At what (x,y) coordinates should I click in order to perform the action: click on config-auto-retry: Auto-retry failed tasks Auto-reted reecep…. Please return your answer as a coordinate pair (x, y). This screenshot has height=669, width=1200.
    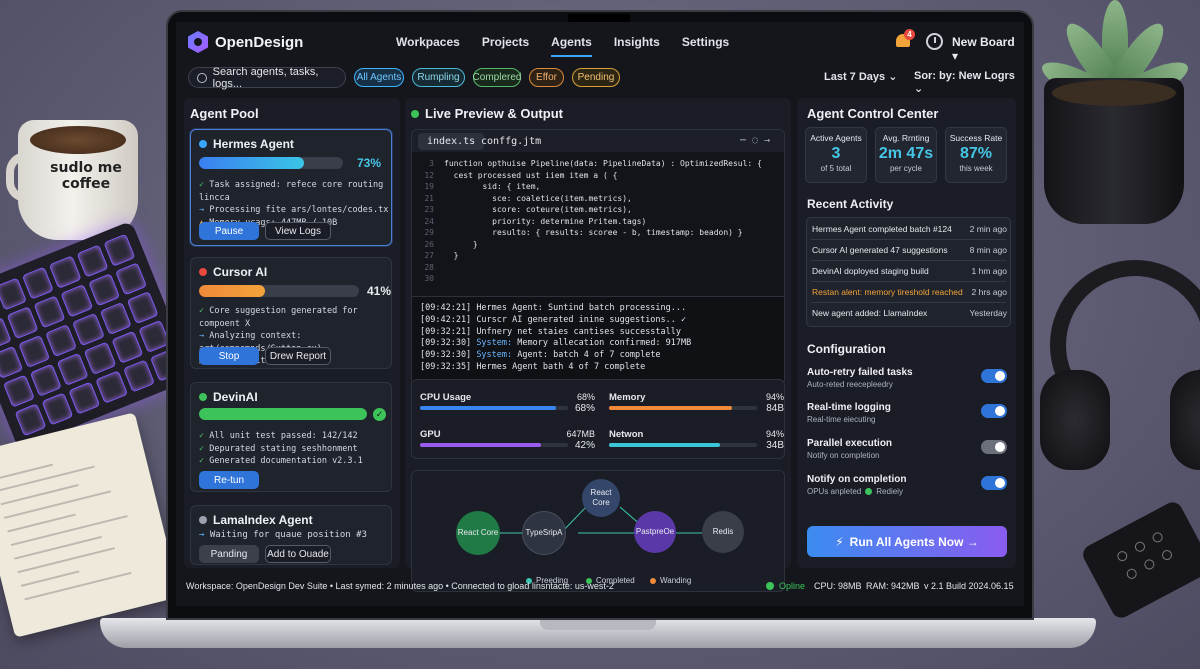
    Looking at the image, I should click on (907, 378).